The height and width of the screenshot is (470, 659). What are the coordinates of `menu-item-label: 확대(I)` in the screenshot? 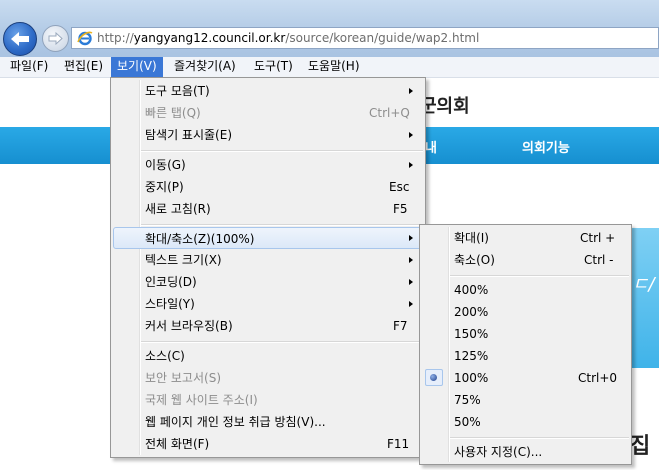 It's located at (471, 238).